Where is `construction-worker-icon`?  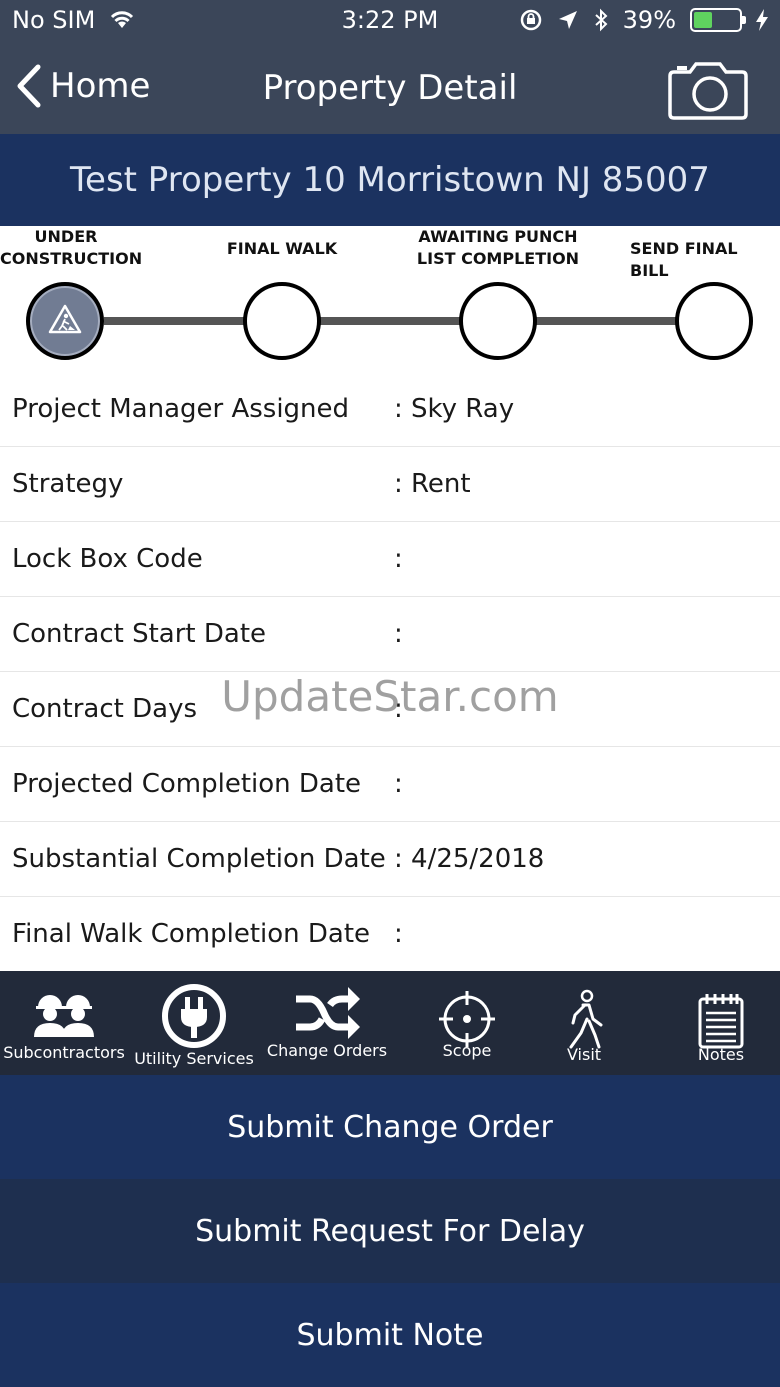 construction-worker-icon is located at coordinates (65, 319).